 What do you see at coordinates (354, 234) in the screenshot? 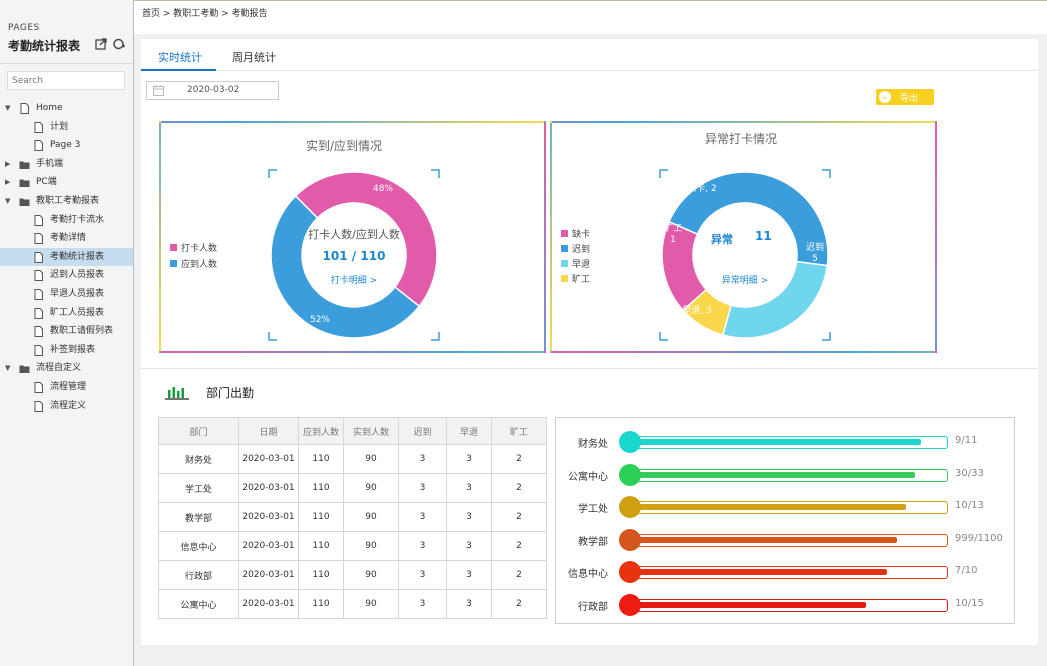
I see `attendance-center-title: 打卡人数/应到人数` at bounding box center [354, 234].